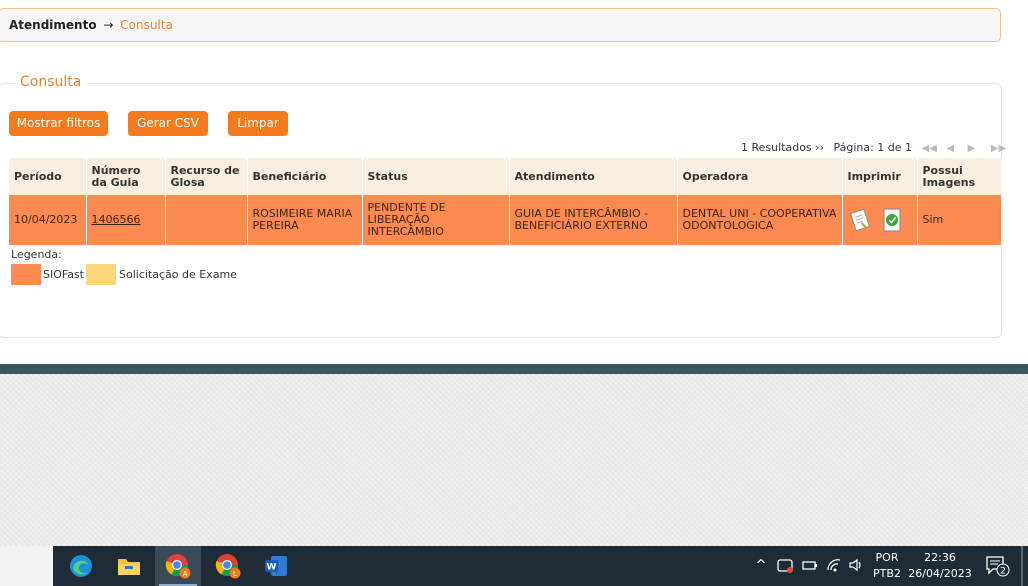  What do you see at coordinates (108, 25) in the screenshot?
I see `breadcrumb-arrow: →` at bounding box center [108, 25].